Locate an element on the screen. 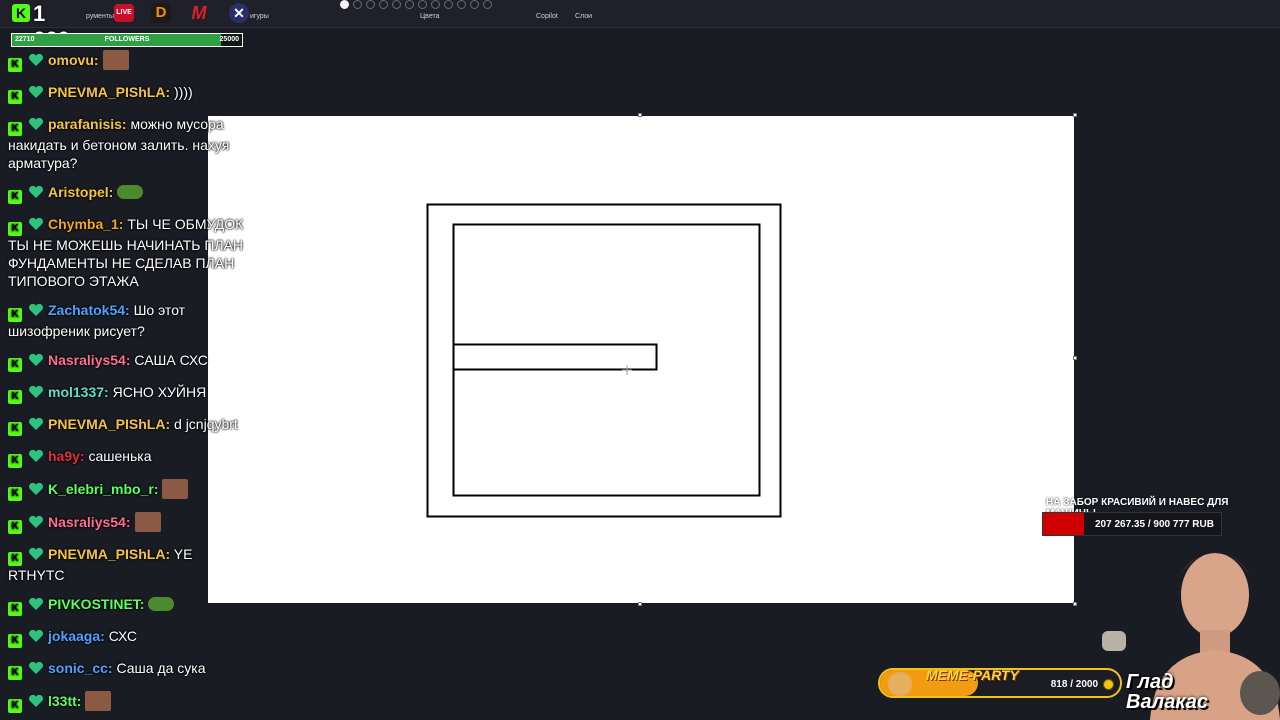  chat-message: Komovu: is located at coordinates (128, 61).